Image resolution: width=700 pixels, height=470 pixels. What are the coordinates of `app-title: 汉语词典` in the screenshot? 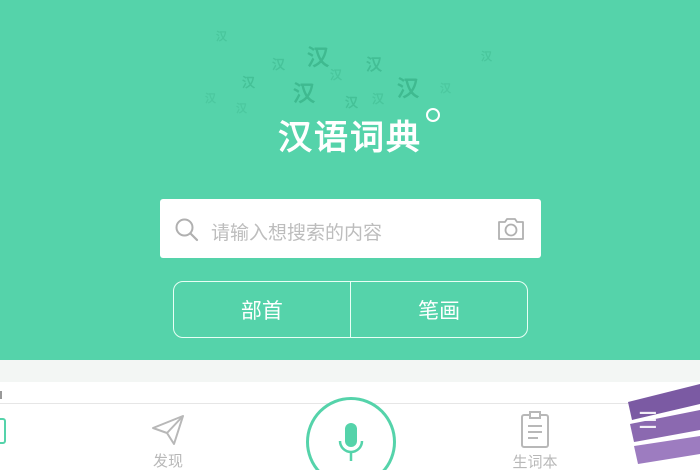 It's located at (359, 133).